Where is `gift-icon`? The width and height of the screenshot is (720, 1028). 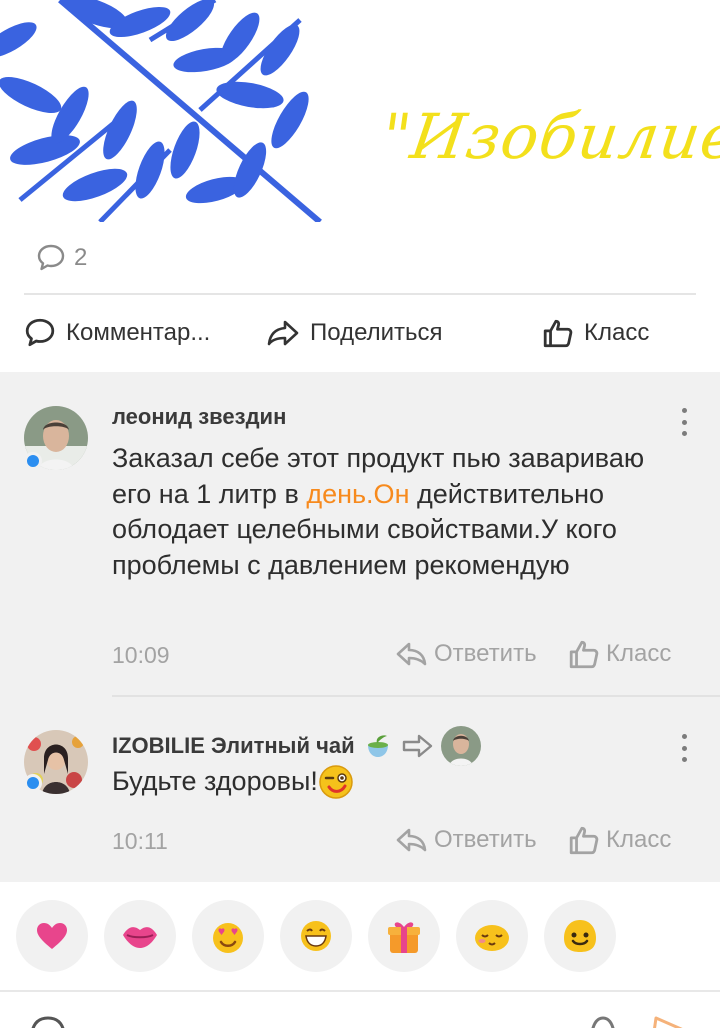 gift-icon is located at coordinates (404, 937).